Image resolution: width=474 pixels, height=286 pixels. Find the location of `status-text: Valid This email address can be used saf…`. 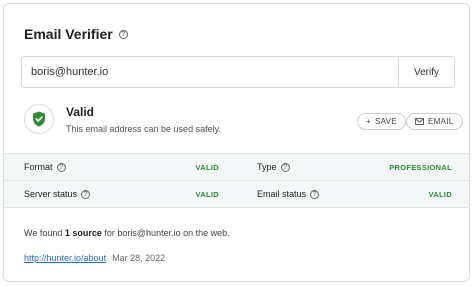

status-text: Valid This email address can be used saf… is located at coordinates (143, 119).